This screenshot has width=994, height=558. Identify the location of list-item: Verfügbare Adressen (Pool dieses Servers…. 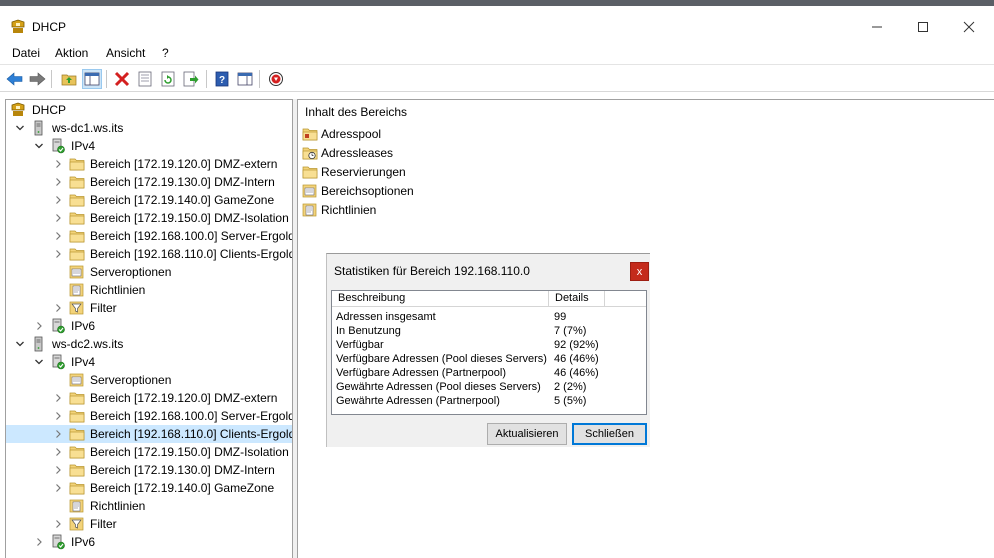
(489, 359).